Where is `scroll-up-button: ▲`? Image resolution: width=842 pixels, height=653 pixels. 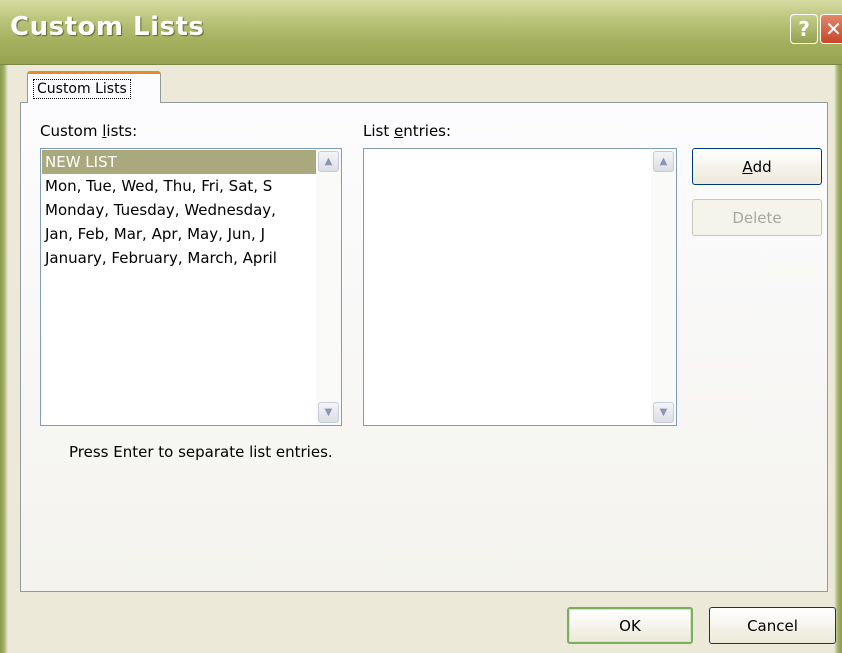
scroll-up-button: ▲ is located at coordinates (328, 161).